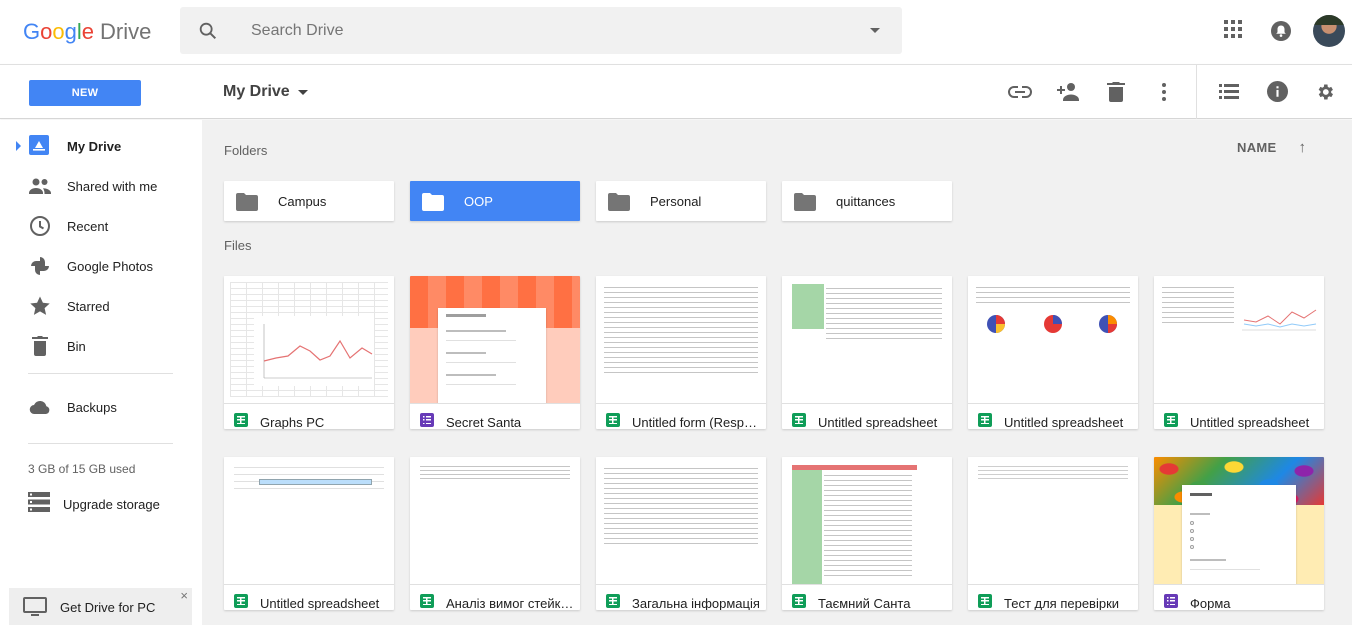 The width and height of the screenshot is (1352, 625). What do you see at coordinates (302, 201) in the screenshot?
I see `folder-name: Campus` at bounding box center [302, 201].